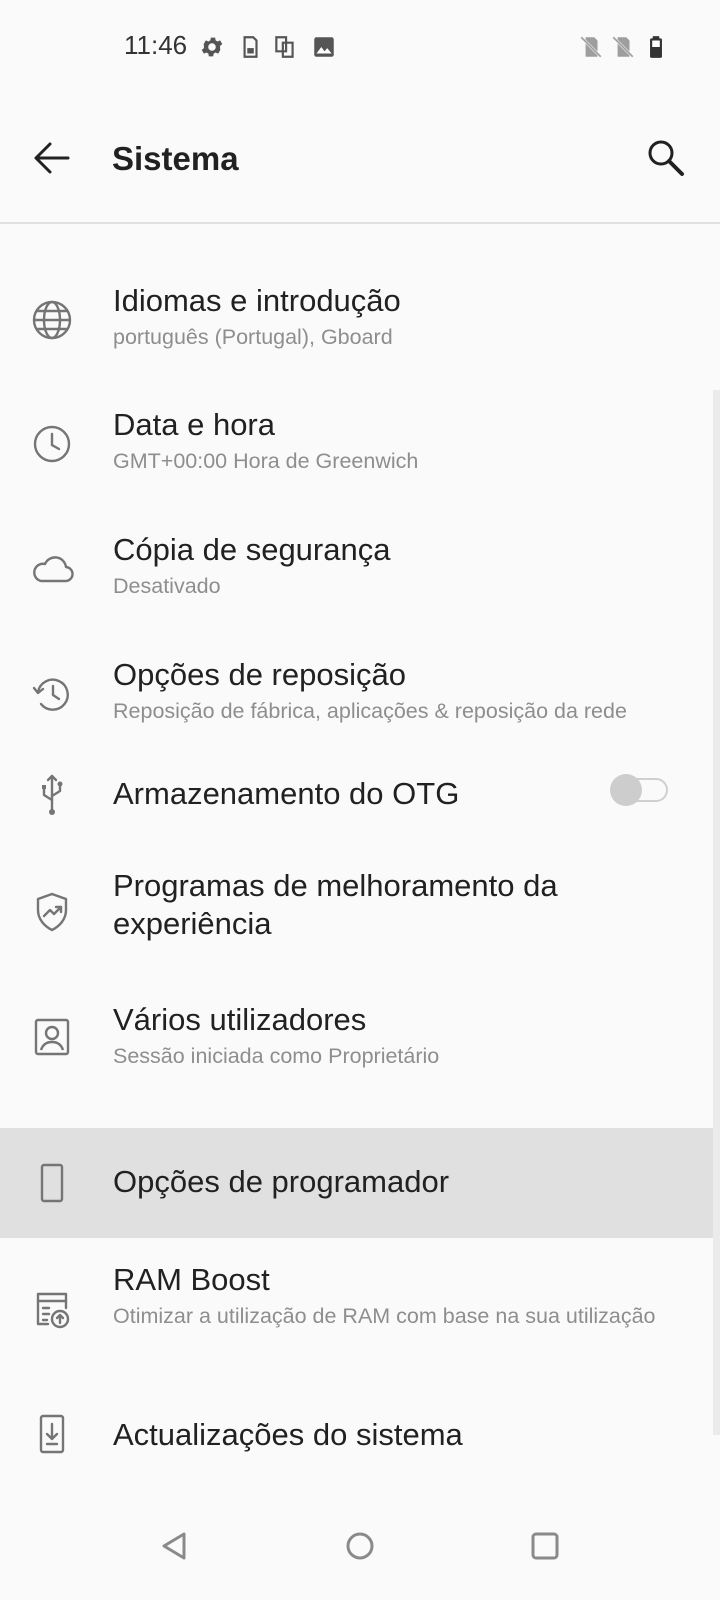  Describe the element at coordinates (285, 47) in the screenshot. I see `copy-icon` at that location.